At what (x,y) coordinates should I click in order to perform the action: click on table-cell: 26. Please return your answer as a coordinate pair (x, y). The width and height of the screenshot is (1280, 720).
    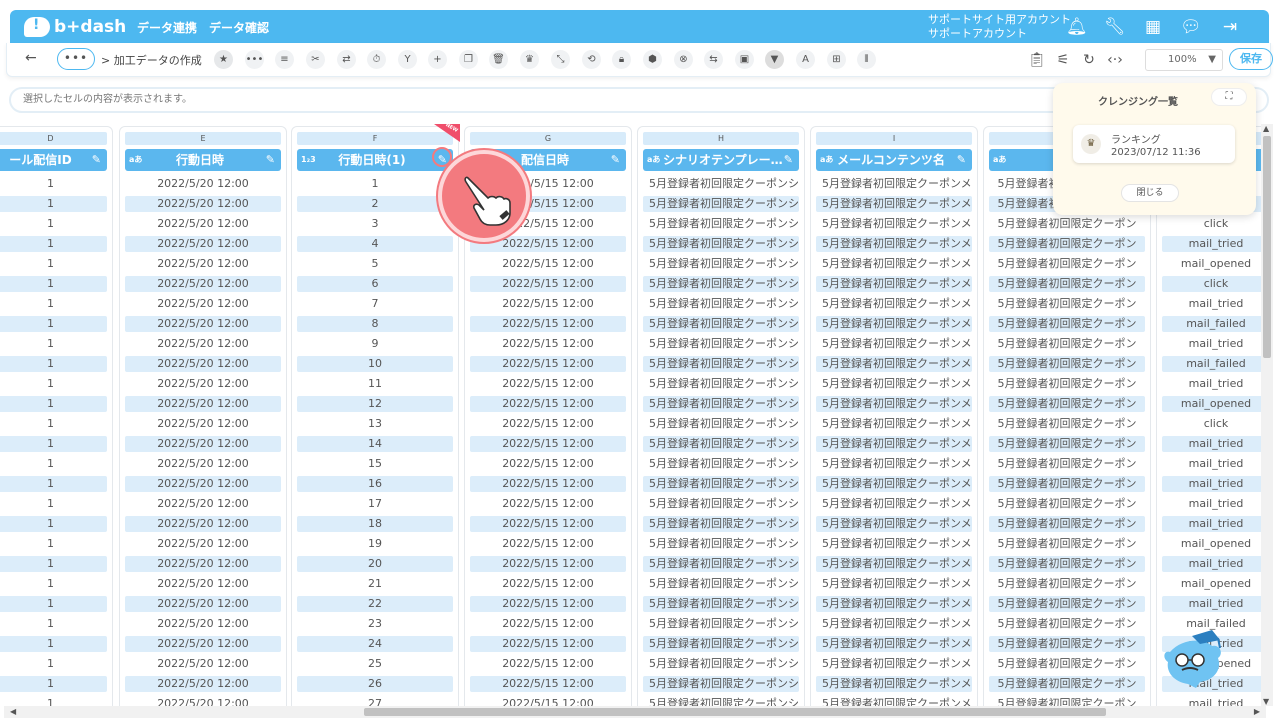
    Looking at the image, I should click on (375, 684).